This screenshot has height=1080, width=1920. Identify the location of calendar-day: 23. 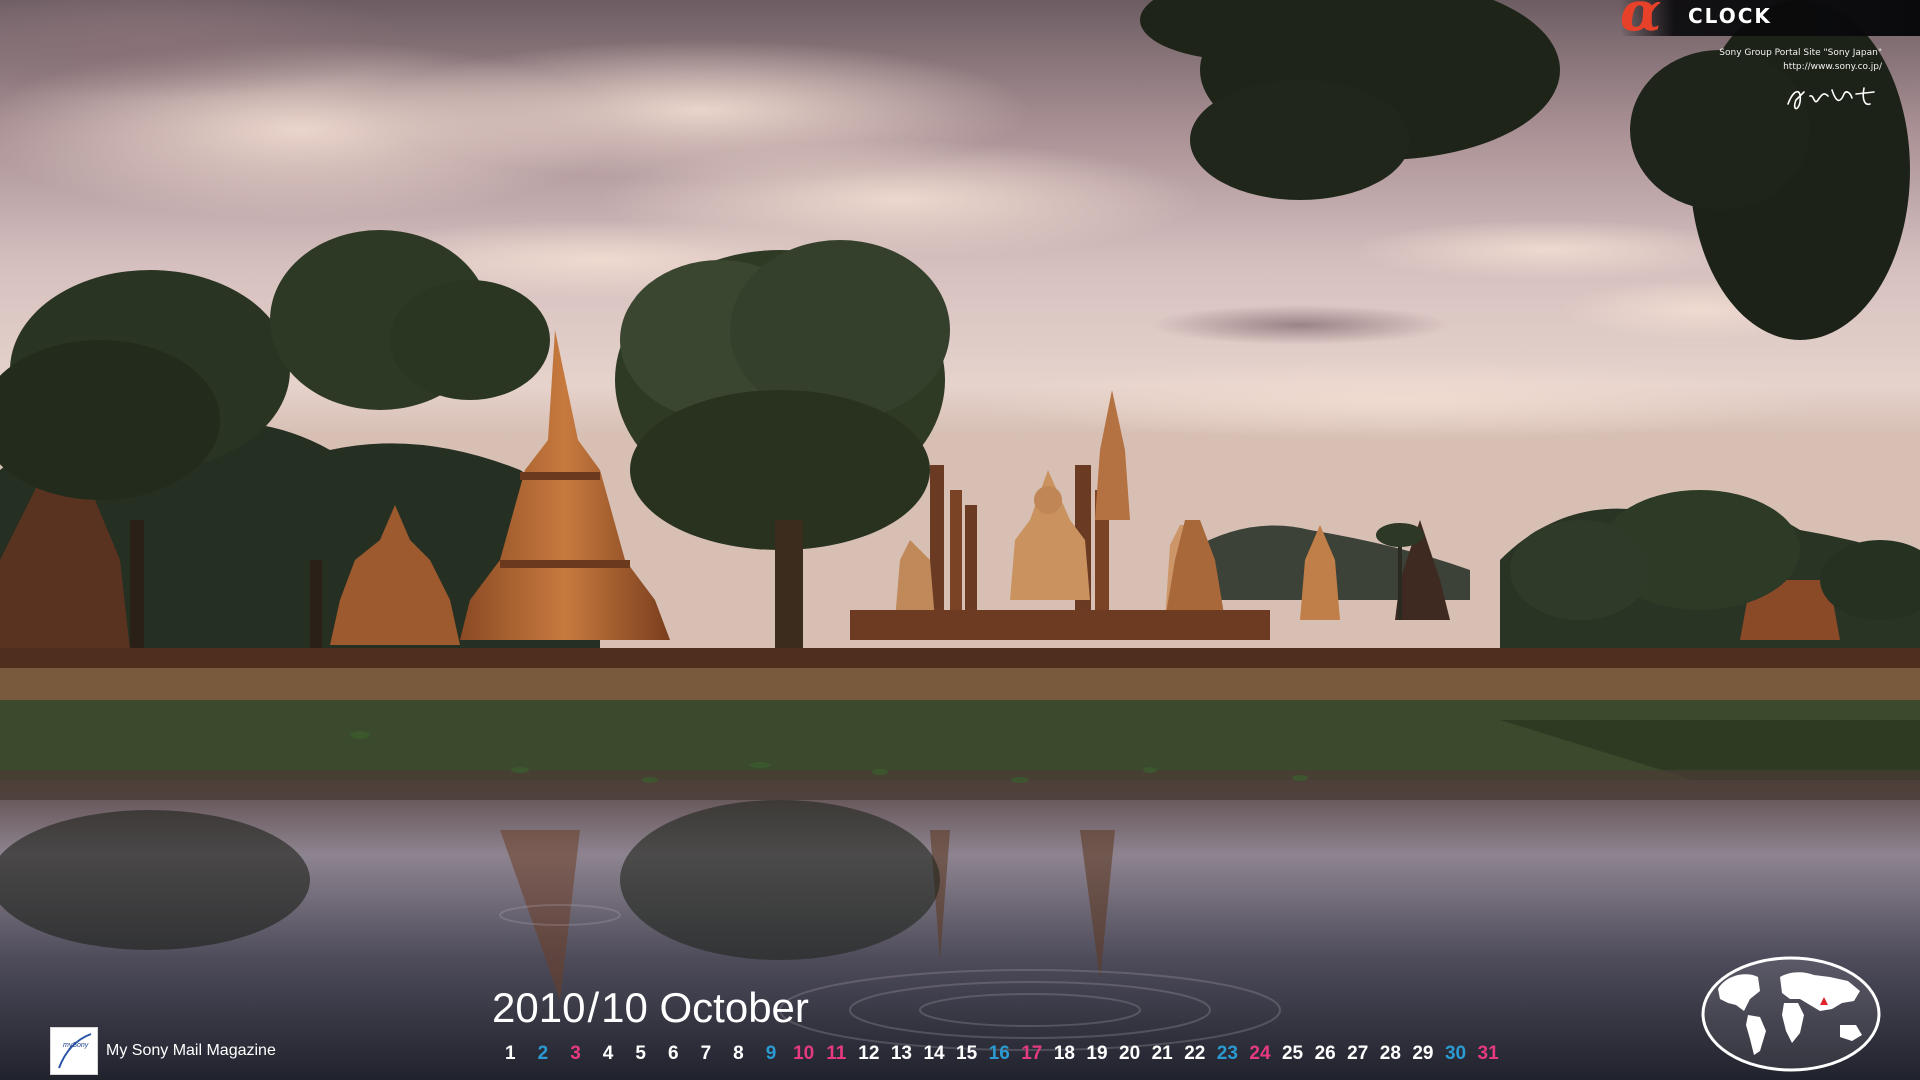
(1227, 1053).